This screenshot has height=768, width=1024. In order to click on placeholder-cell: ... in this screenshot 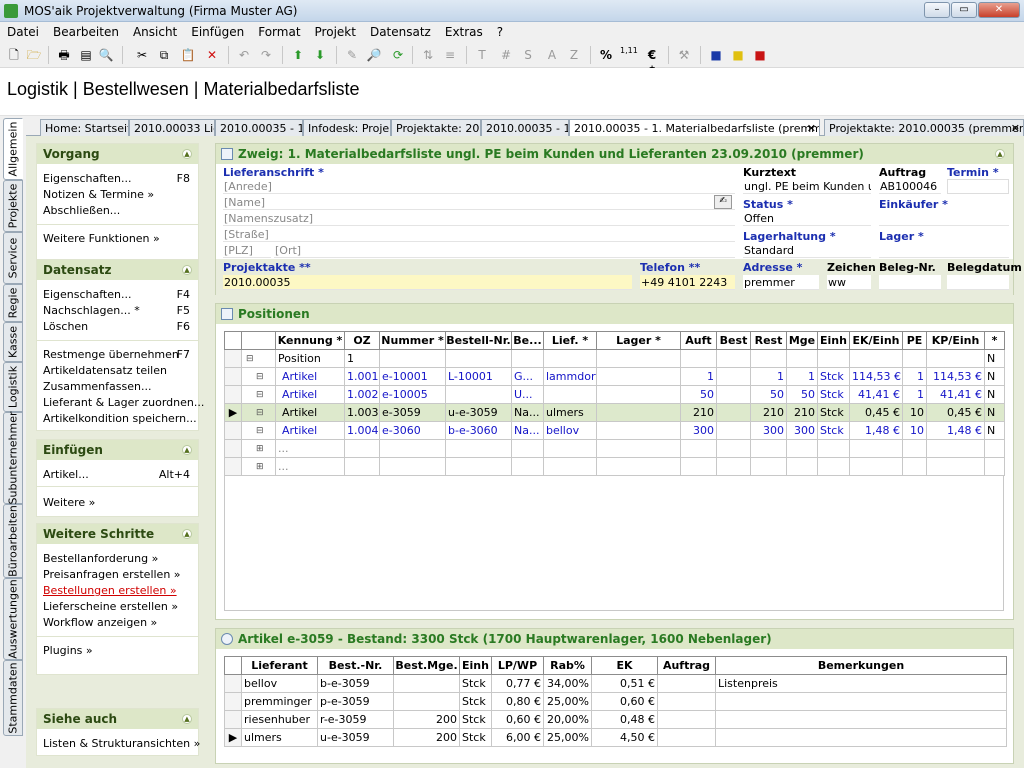, I will do `click(310, 448)`.